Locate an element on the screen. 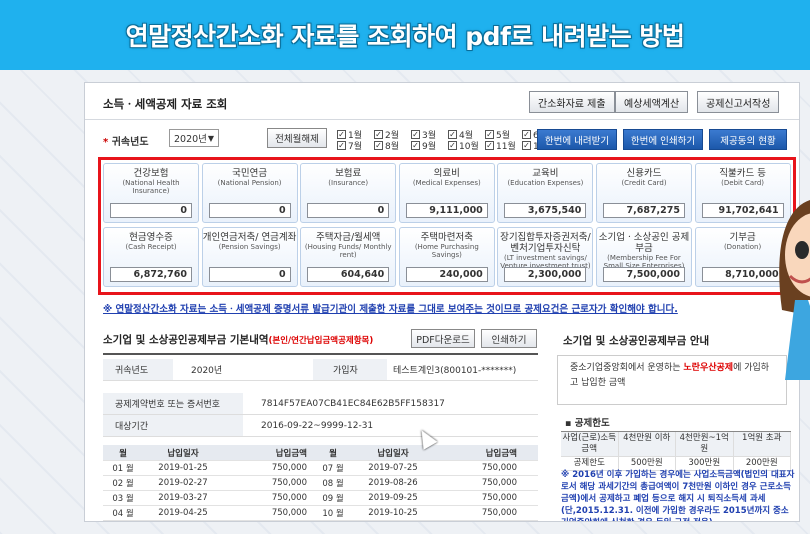  limit-header: 사업(근로)소득금액 4천만원 이하 4천만원~1억원 1억원 초과 is located at coordinates (676, 444).